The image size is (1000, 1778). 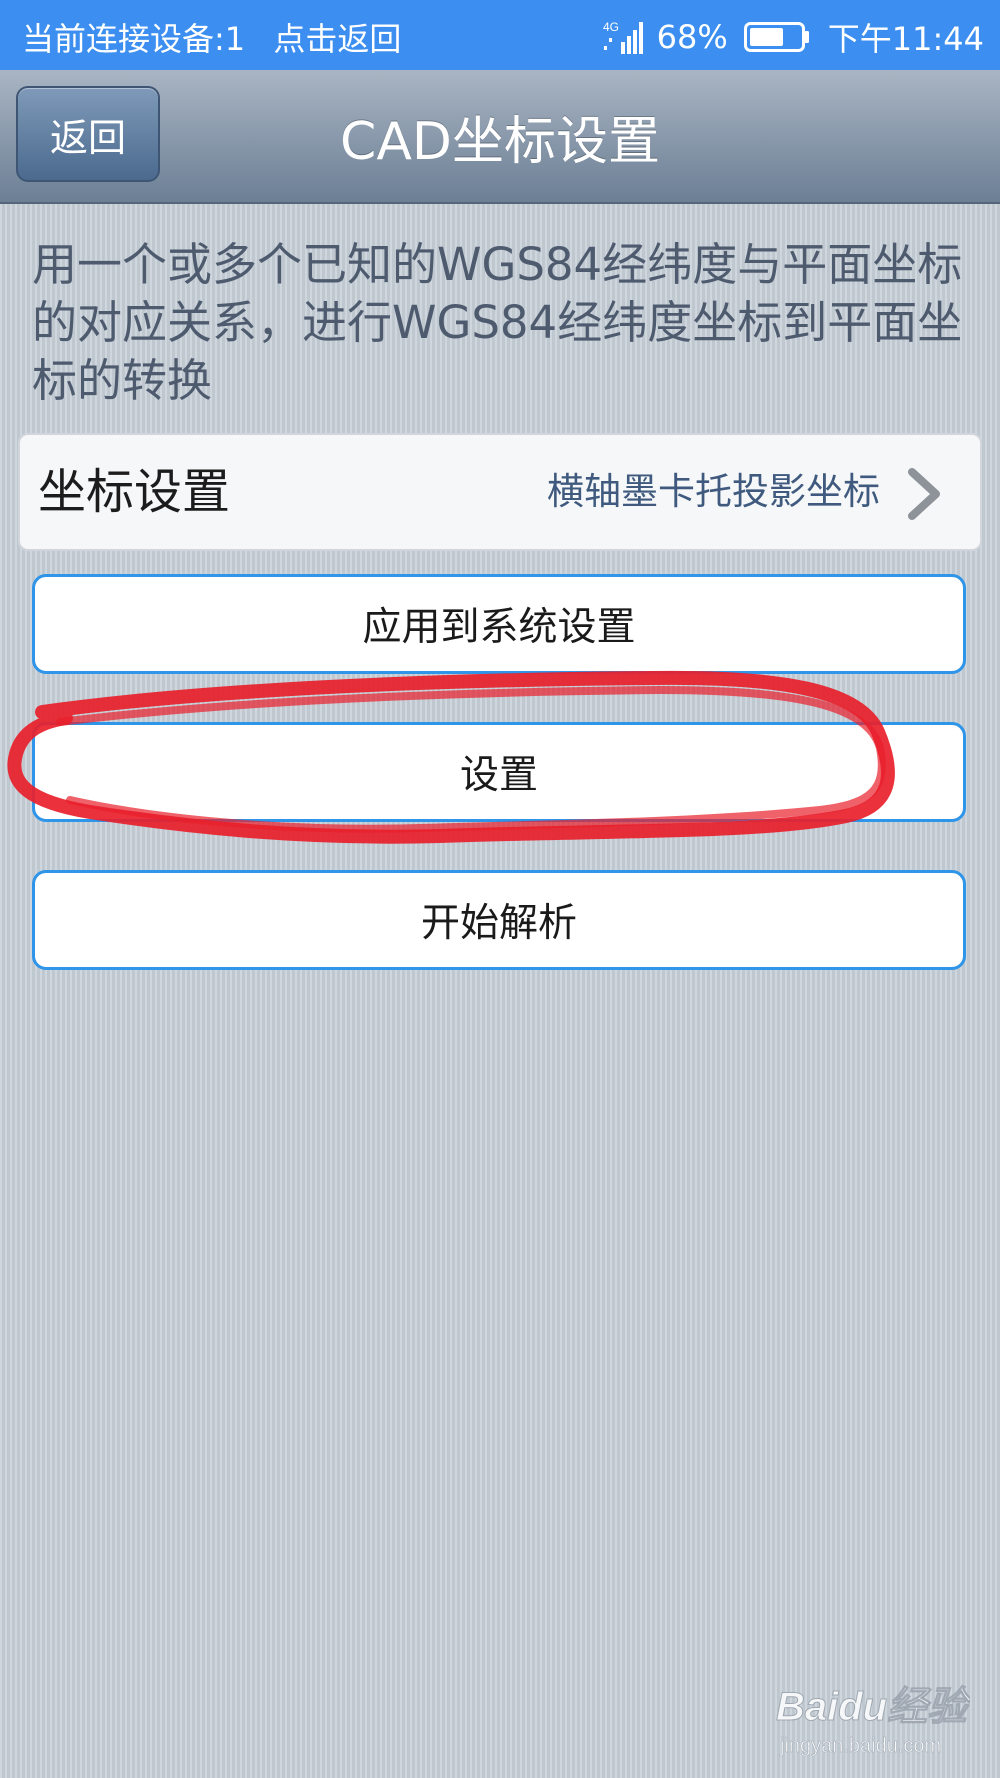 I want to click on status-bar: 当前连接设备:1 点击返回 4G 68% 下午11:44, so click(x=500, y=35).